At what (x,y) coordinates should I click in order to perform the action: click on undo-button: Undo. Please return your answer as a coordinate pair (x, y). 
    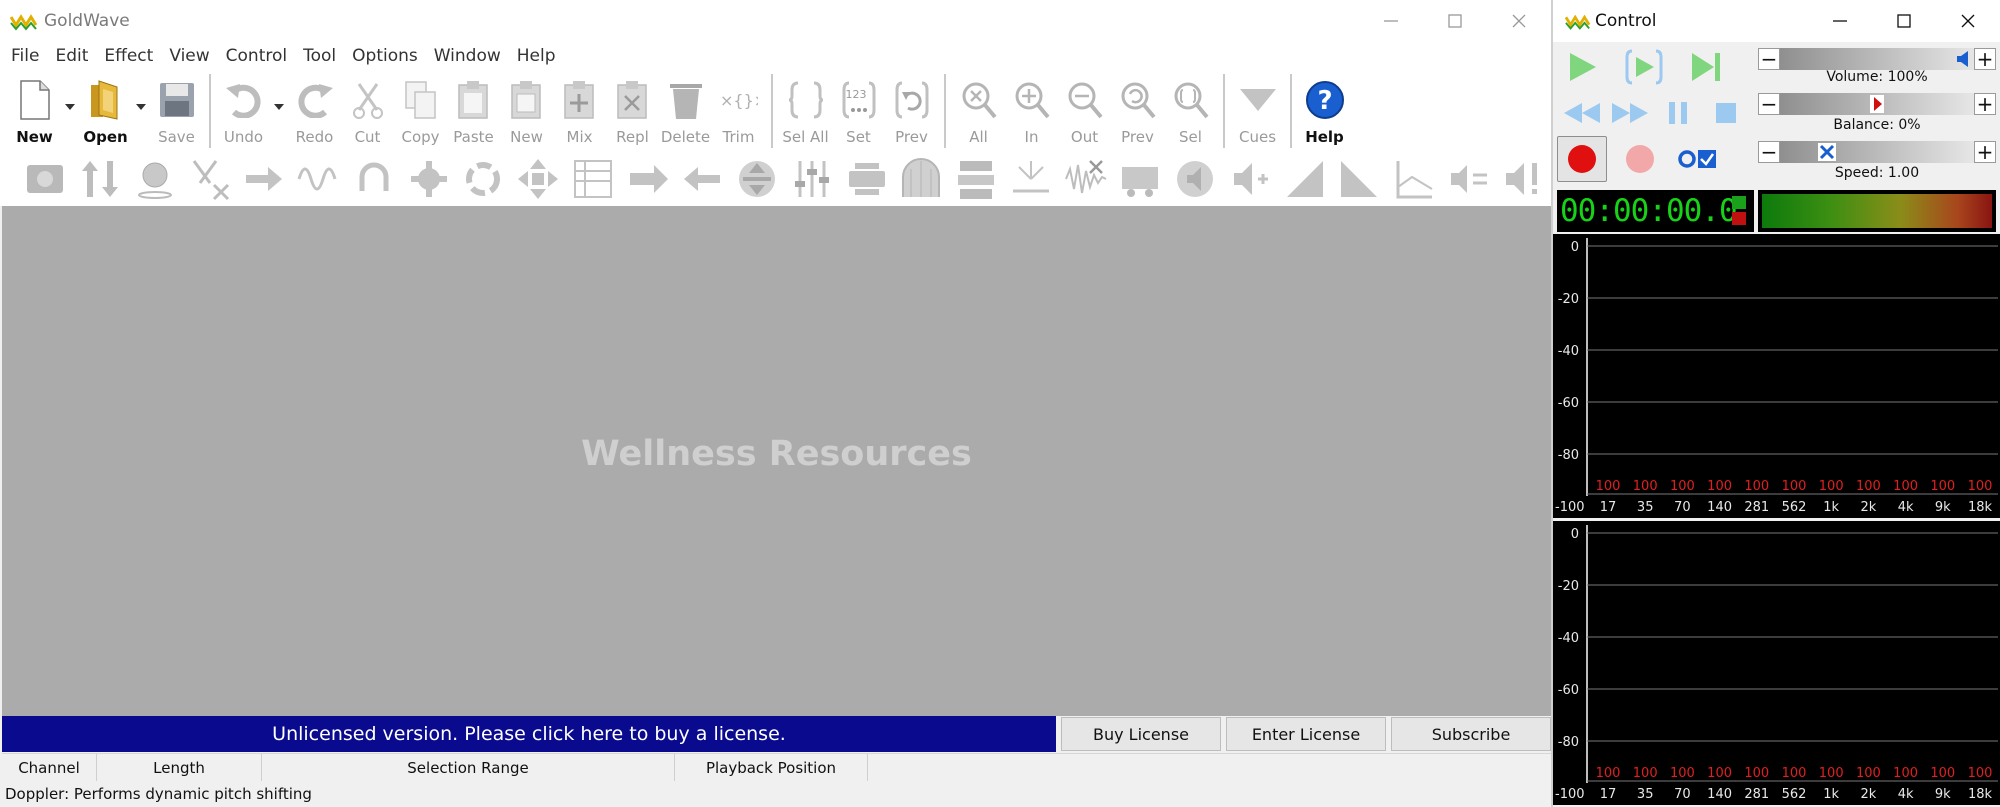
    Looking at the image, I should click on (243, 110).